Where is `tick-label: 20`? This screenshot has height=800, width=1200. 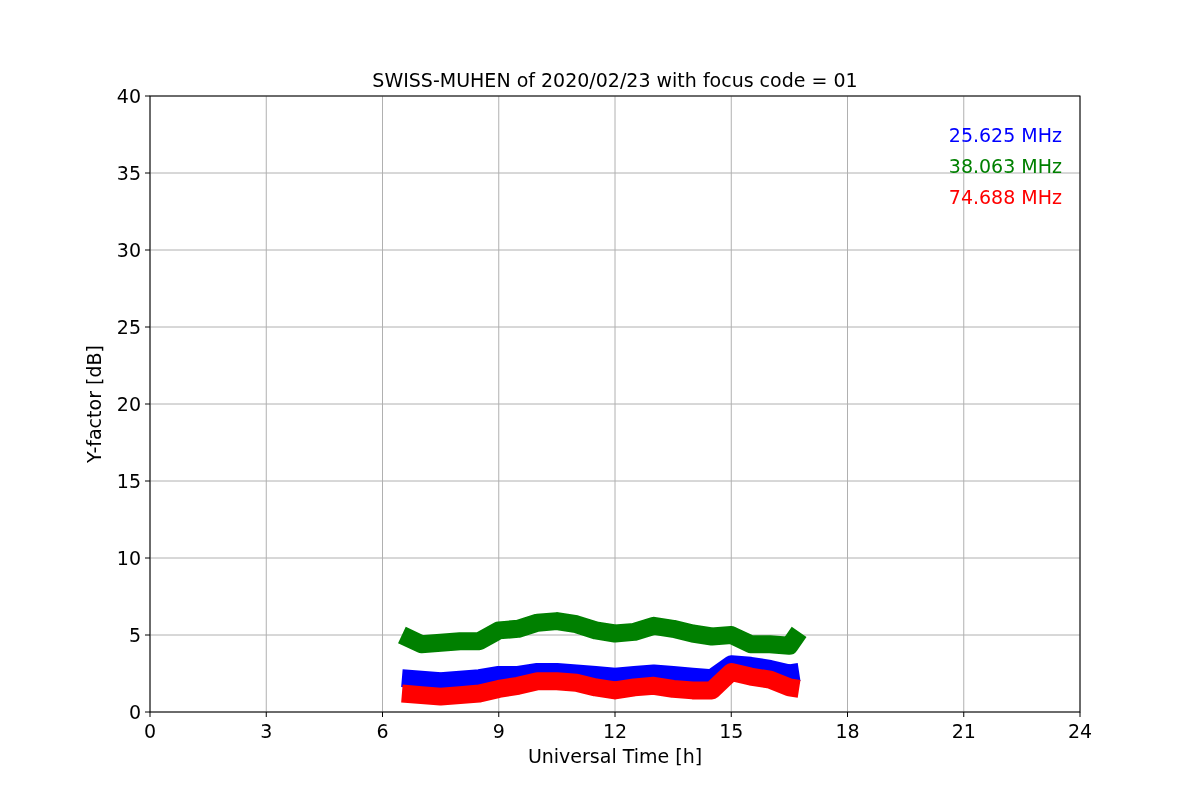 tick-label: 20 is located at coordinates (128, 404).